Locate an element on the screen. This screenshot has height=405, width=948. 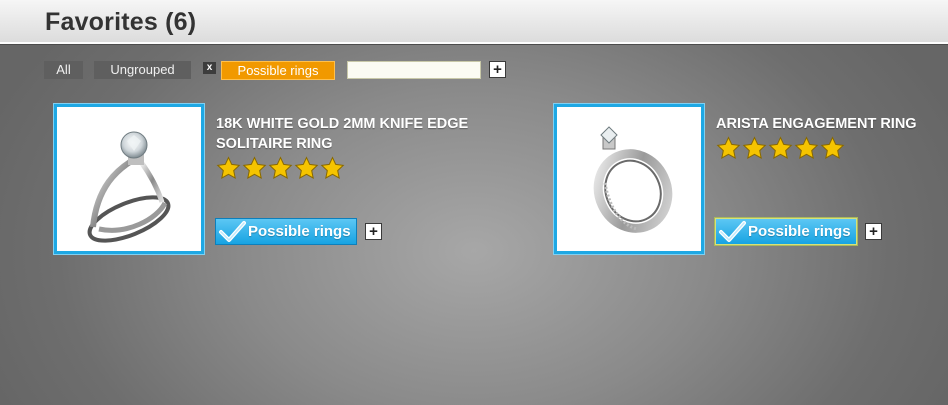
page-title: Favorites (6) is located at coordinates (121, 22).